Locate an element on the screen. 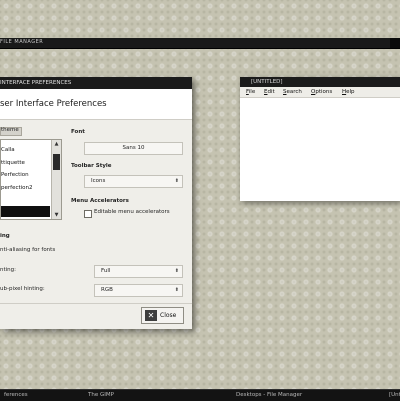 Image resolution: width=400 pixels, height=401 pixels. preferences-window-title: INTERFACE PREFERENCES is located at coordinates (36, 83).